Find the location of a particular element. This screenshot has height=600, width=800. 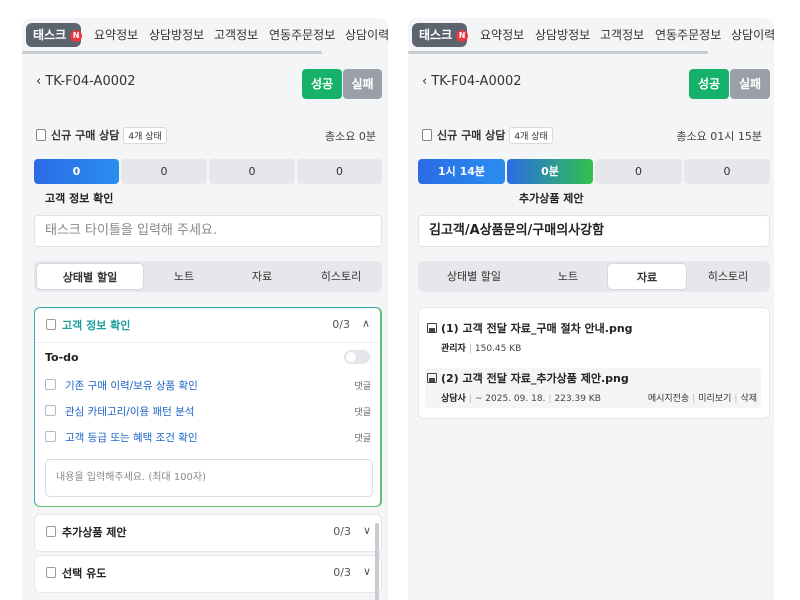

file-name: (1) 고객 전달 자료_구매 절차 안내.png is located at coordinates (537, 328).